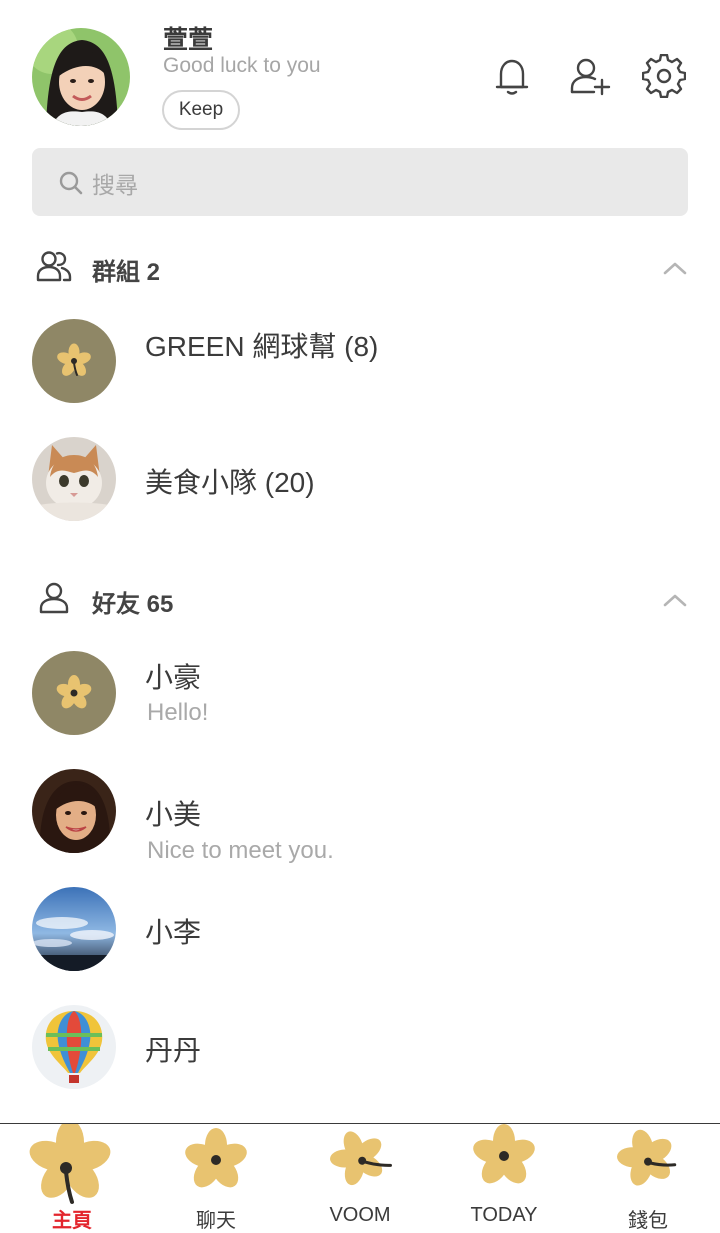 This screenshot has height=1233, width=720. What do you see at coordinates (70, 1164) in the screenshot?
I see `flower-home-icon` at bounding box center [70, 1164].